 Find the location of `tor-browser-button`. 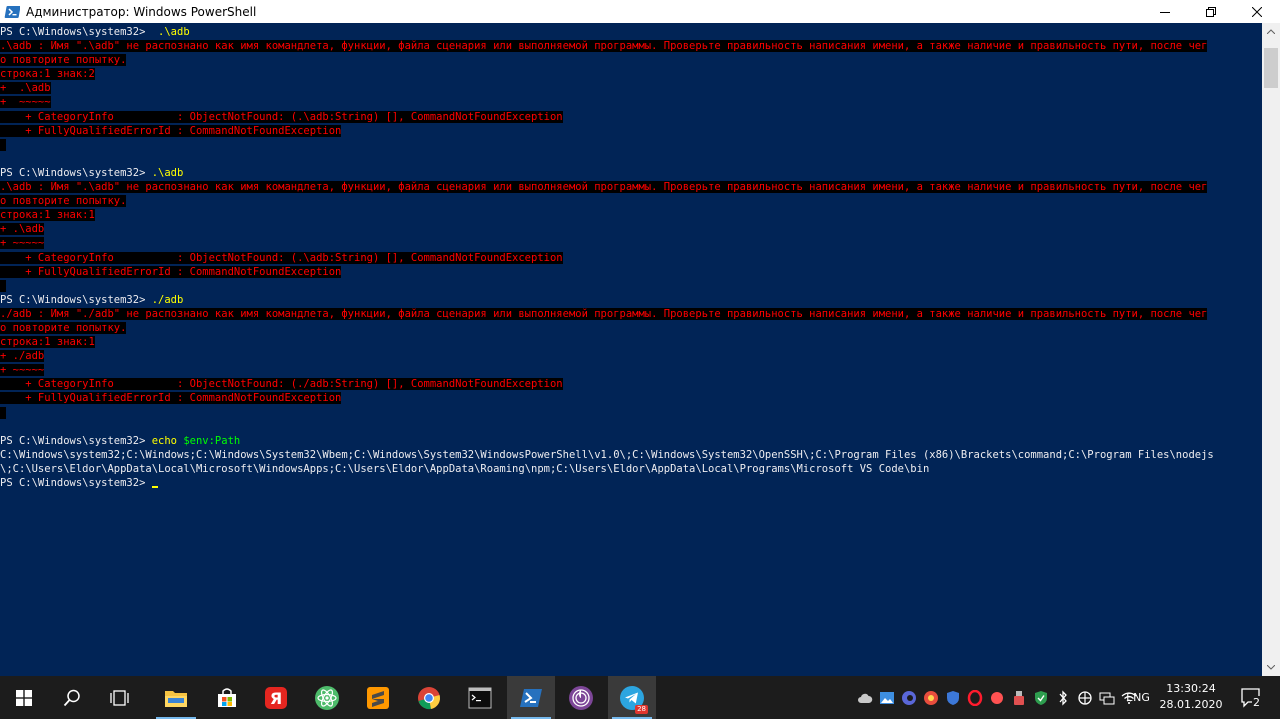

tor-browser-button is located at coordinates (581, 697).